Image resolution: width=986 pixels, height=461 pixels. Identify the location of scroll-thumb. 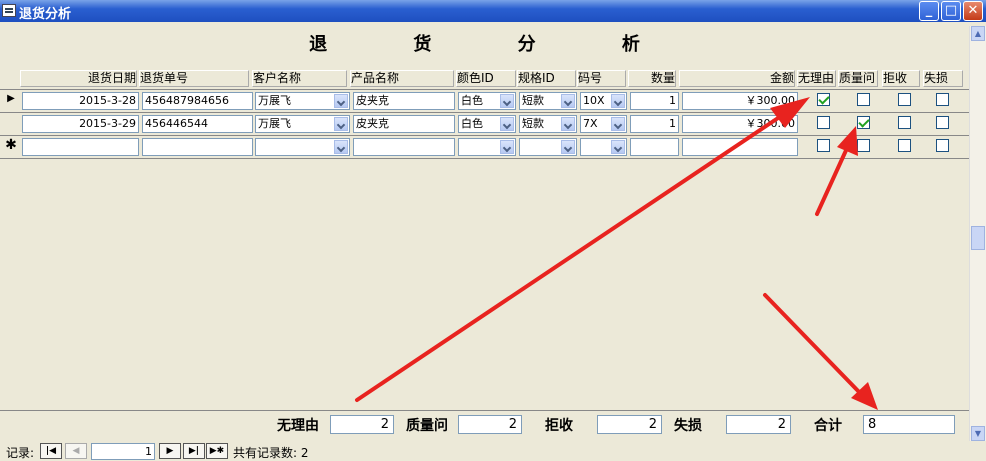
(978, 238).